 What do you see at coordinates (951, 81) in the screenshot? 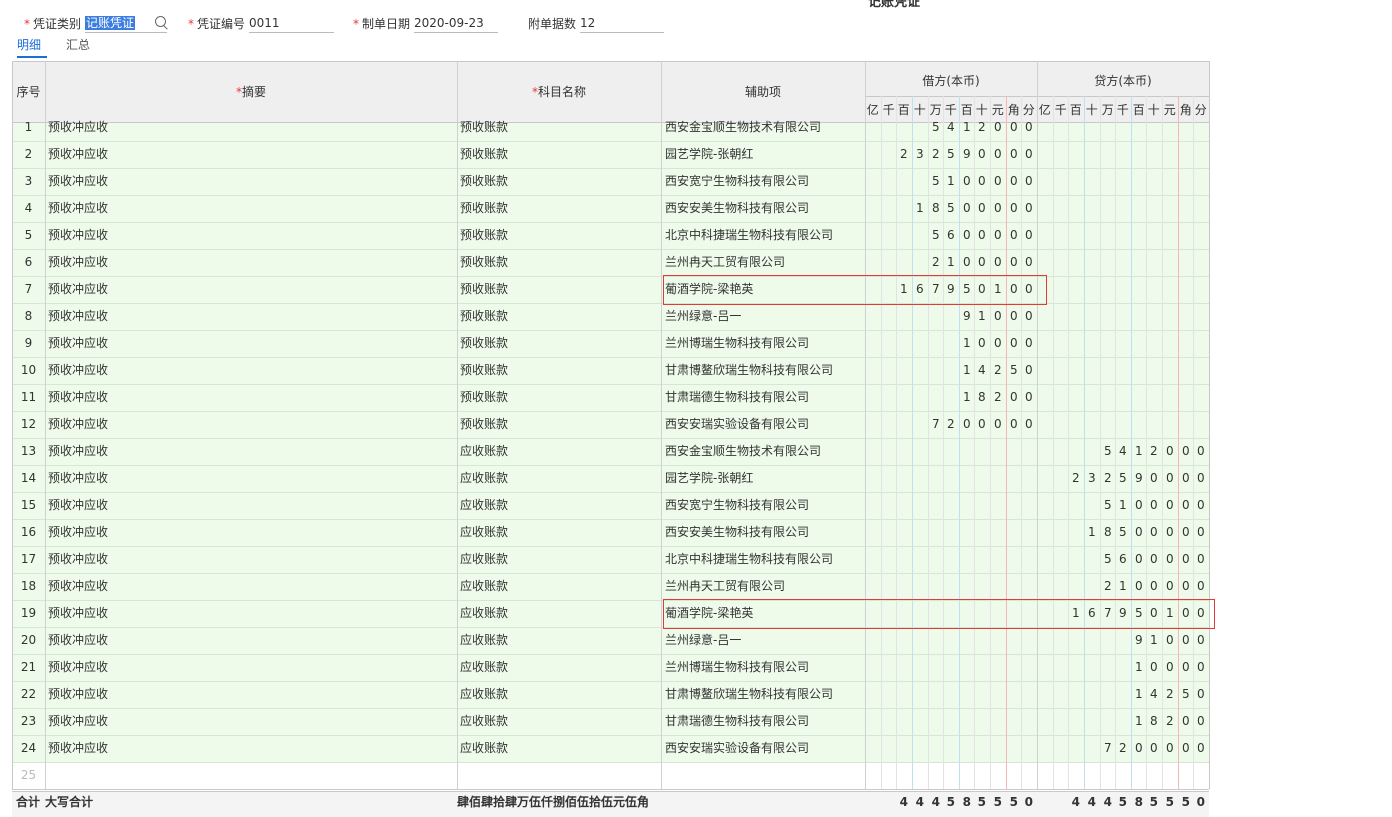
I see `header-debit: 借方(本币)` at bounding box center [951, 81].